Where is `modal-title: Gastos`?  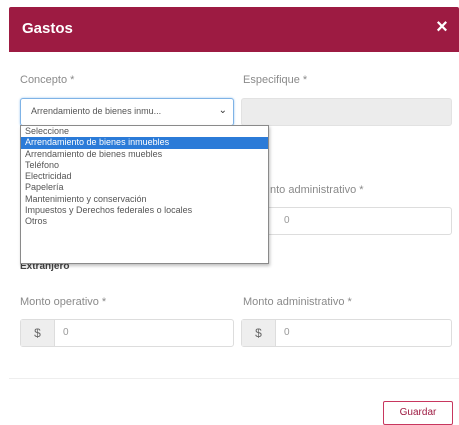 modal-title: Gastos is located at coordinates (47, 28).